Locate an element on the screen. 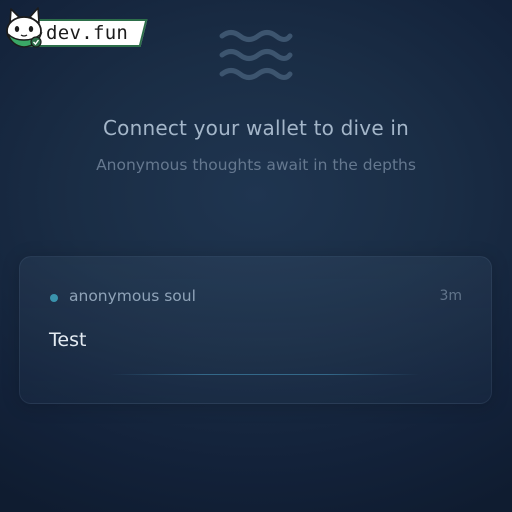  connect-wallet-title: Connect your wallet to dive in is located at coordinates (256, 128).